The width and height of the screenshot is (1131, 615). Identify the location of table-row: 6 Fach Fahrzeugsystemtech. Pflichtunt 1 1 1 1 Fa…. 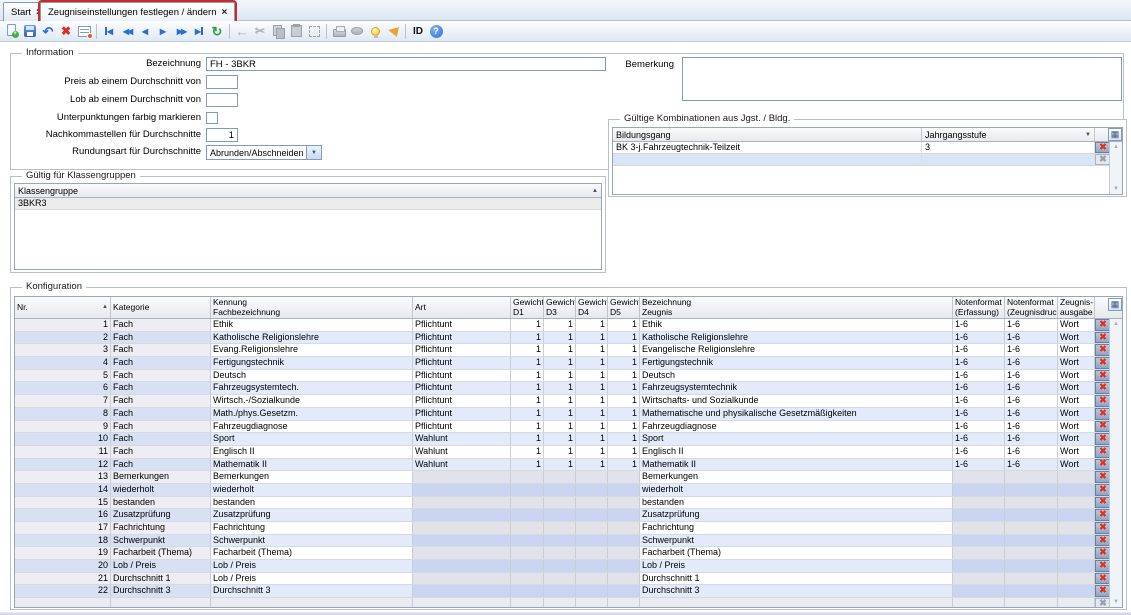
(568, 389).